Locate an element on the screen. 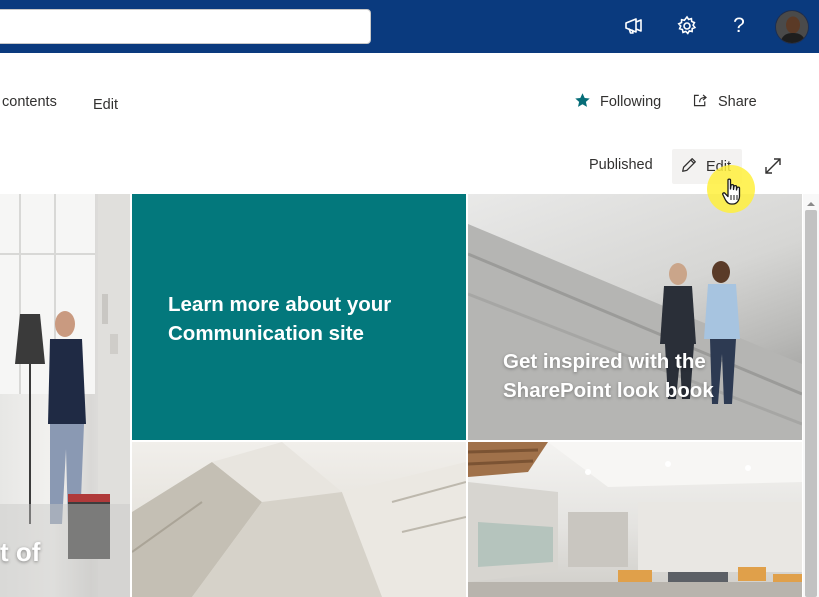 Image resolution: width=819 pixels, height=597 pixels. share-label: Share is located at coordinates (737, 102).